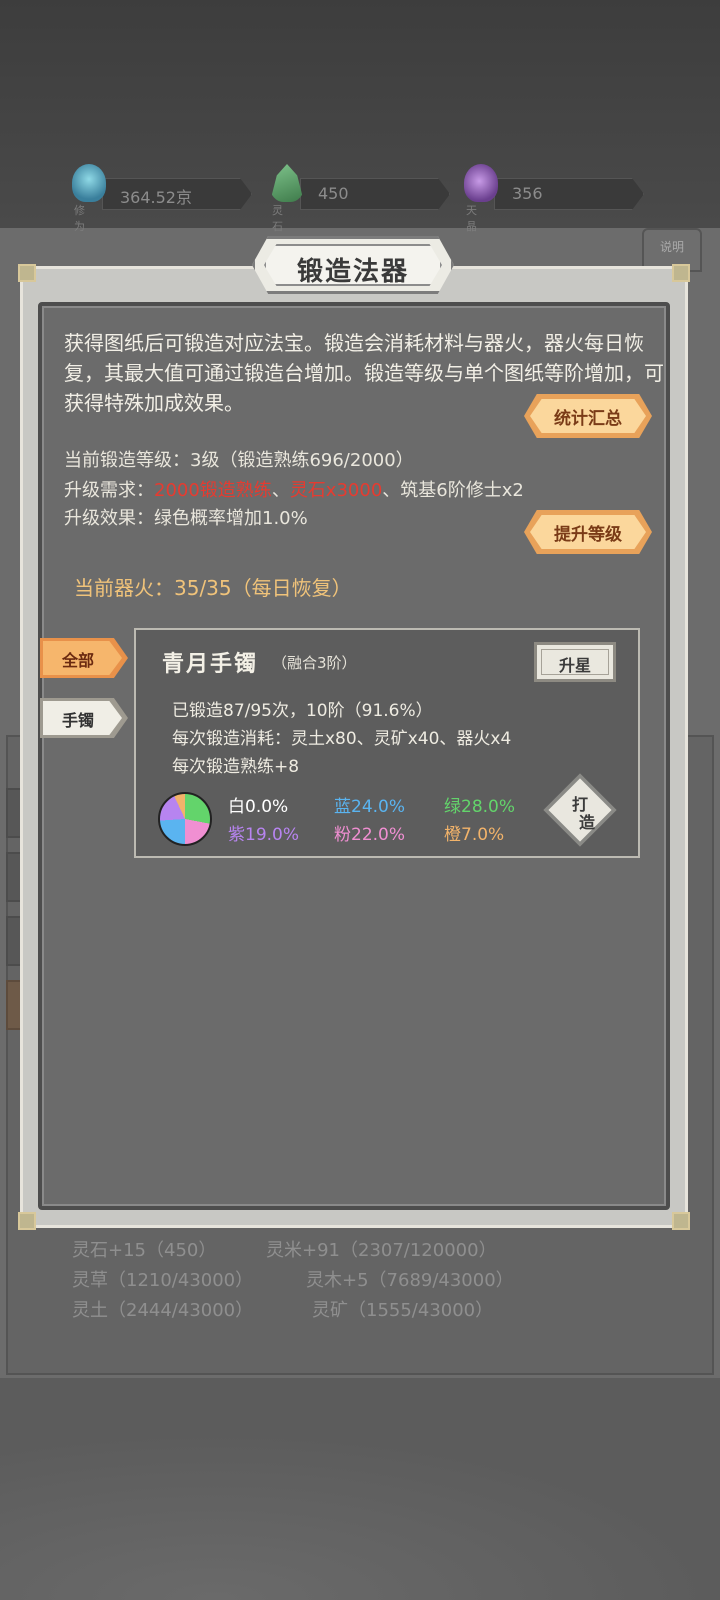  Describe the element at coordinates (410, 1280) in the screenshot. I see `bg-resource-item: 灵木+5（7689/43000）` at that location.